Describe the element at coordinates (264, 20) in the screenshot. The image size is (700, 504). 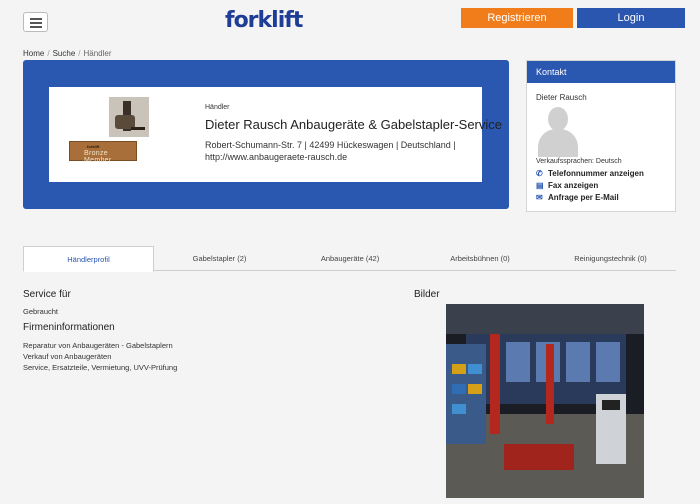
I see `forklift-logo: forklift` at that location.